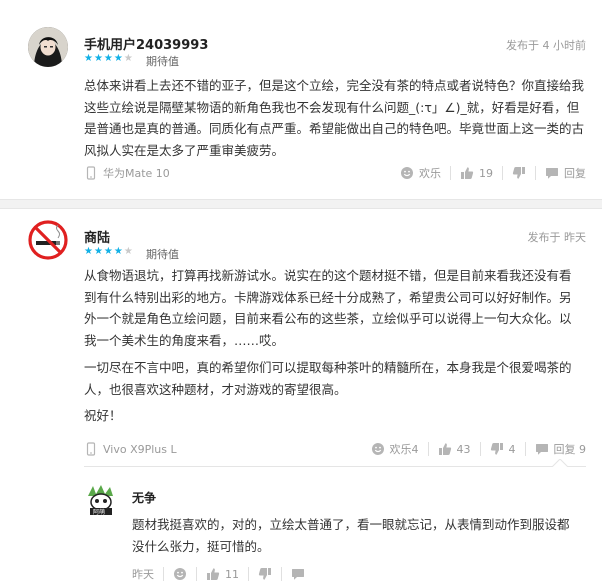 The image size is (602, 588). Describe the element at coordinates (575, 173) in the screenshot. I see `reply-label: 回复` at that location.